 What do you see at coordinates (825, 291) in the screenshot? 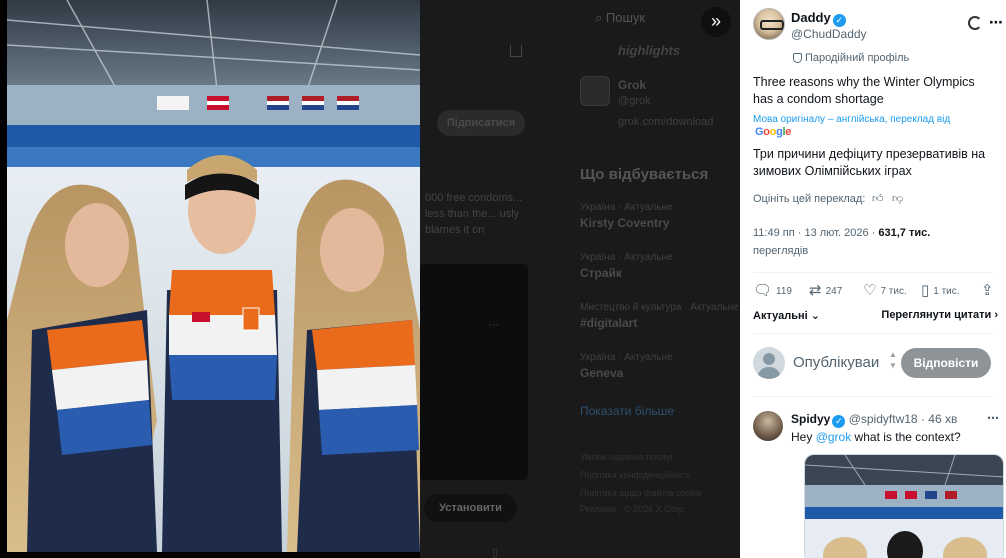
I see `repost-action: ⇄ 247` at bounding box center [825, 291].